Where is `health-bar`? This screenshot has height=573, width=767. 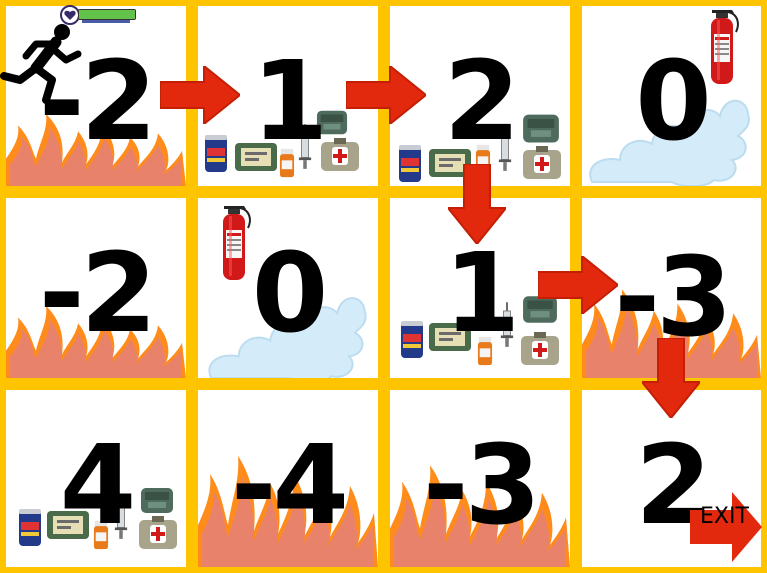
health-bar is located at coordinates (107, 14).